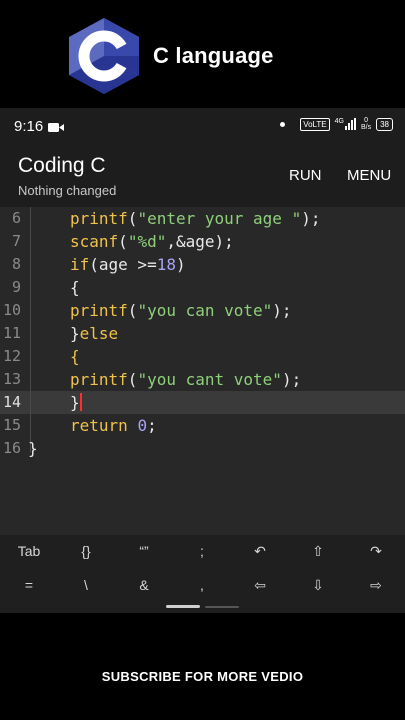 This screenshot has width=405, height=720. I want to click on quotes-key: “”, so click(144, 551).